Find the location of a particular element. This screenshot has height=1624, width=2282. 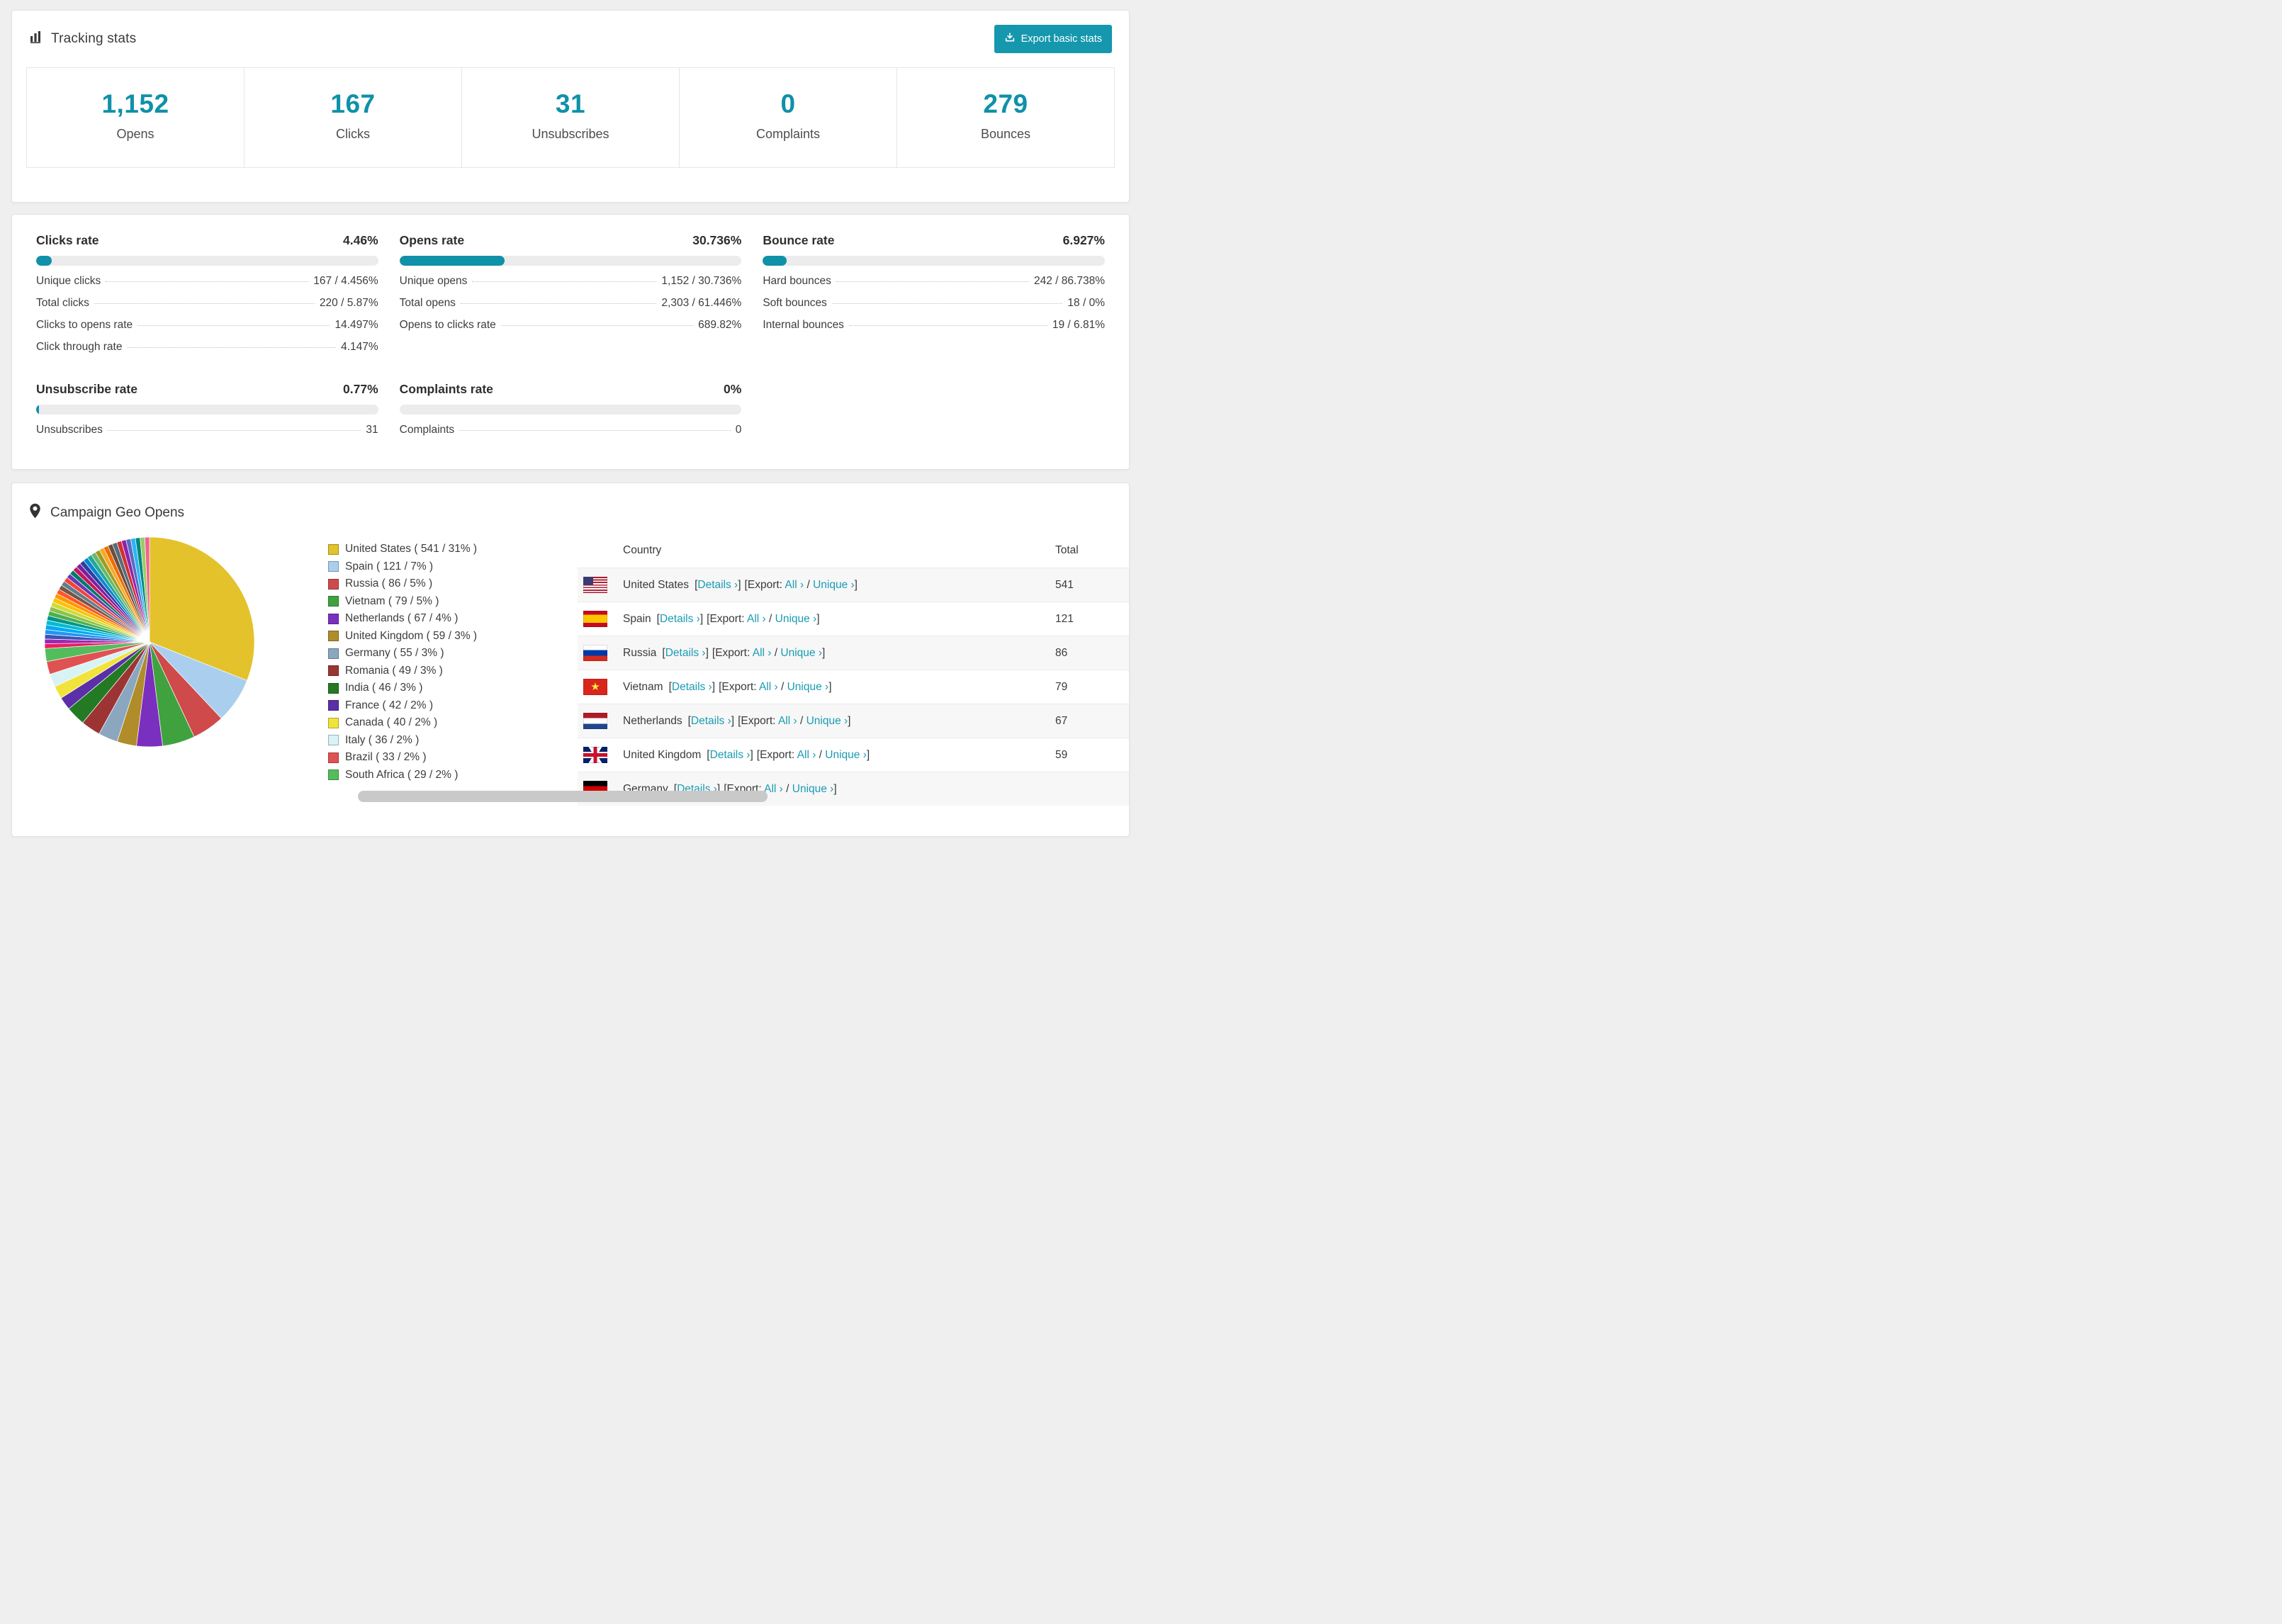

clicks-label: Clicks is located at coordinates (353, 134).